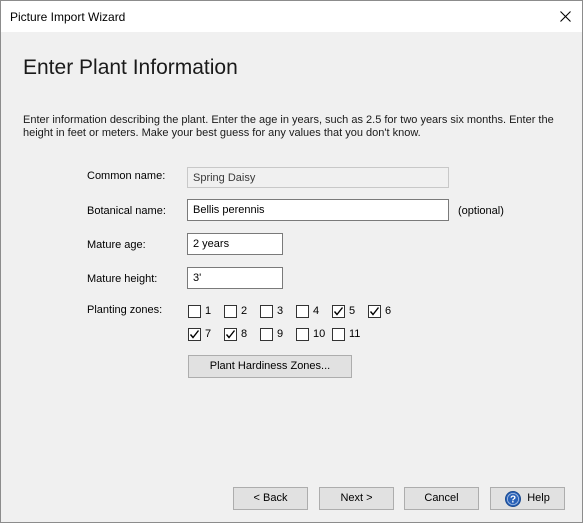  I want to click on help-icon: ?, so click(513, 498).